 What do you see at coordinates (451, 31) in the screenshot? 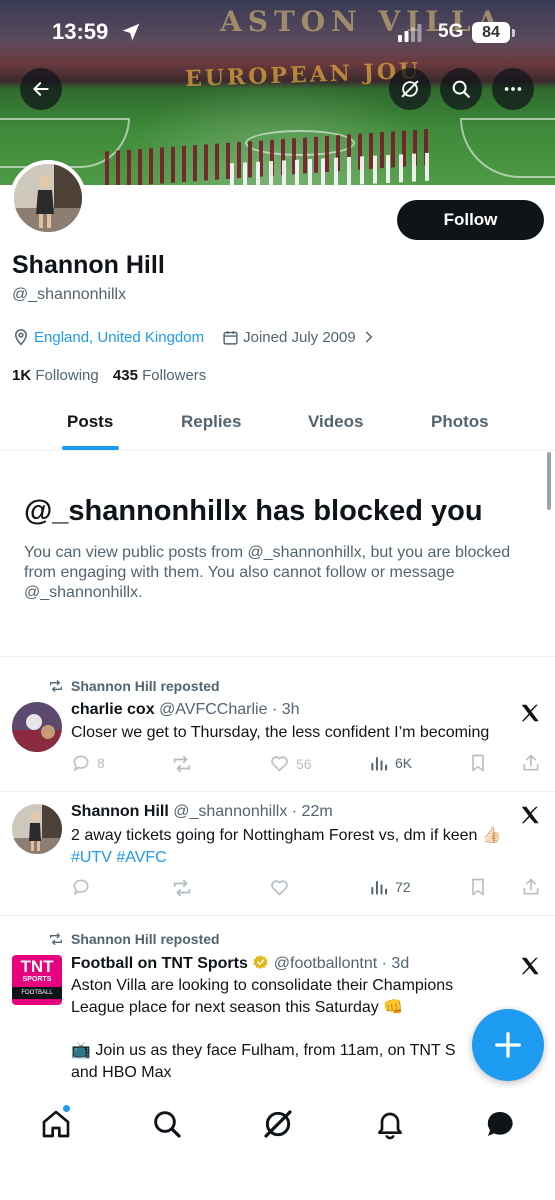
I see `network-type: 5G` at bounding box center [451, 31].